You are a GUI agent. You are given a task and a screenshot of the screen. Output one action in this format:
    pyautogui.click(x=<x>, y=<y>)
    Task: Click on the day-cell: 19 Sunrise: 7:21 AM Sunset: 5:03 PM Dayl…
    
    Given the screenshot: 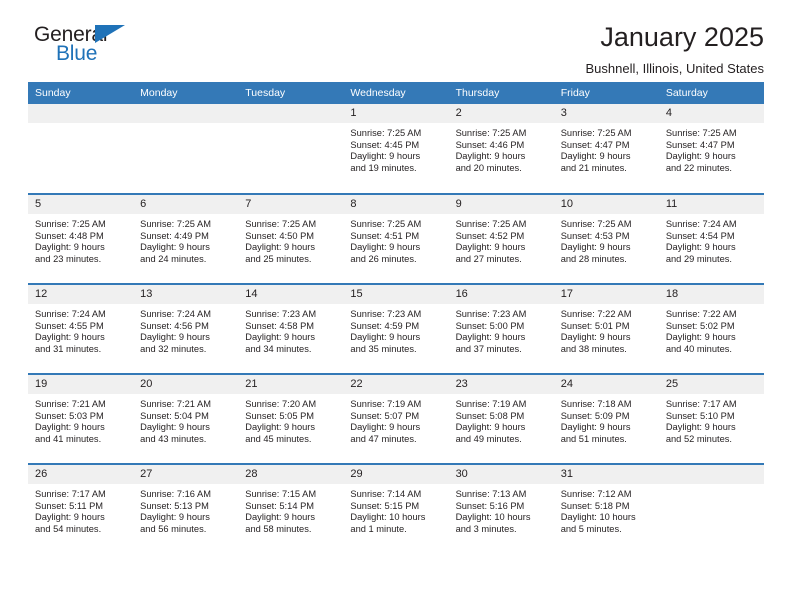 What is the action you would take?
    pyautogui.click(x=81, y=418)
    